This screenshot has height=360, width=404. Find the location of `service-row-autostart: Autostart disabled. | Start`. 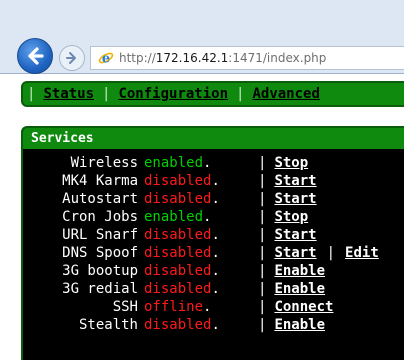

service-row-autostart: Autostart disabled. | Start is located at coordinates (201, 199).